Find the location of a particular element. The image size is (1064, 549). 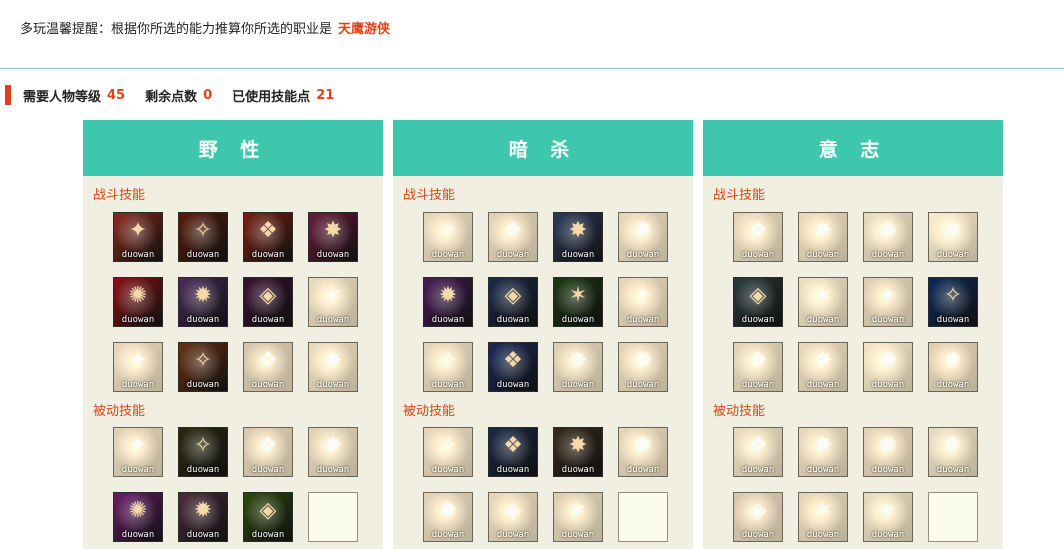

warrior-stance-icon: ✦ duowan is located at coordinates (888, 302).